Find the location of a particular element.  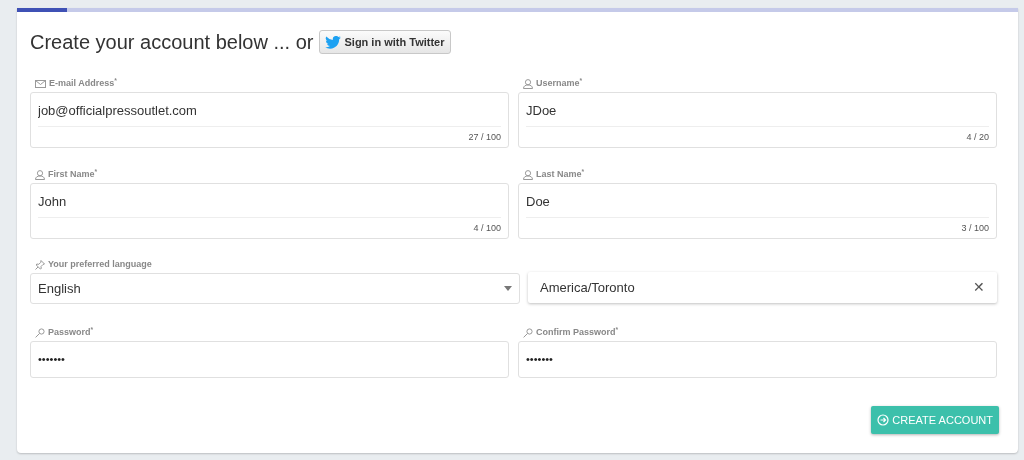

envelope-icon is located at coordinates (40, 84).